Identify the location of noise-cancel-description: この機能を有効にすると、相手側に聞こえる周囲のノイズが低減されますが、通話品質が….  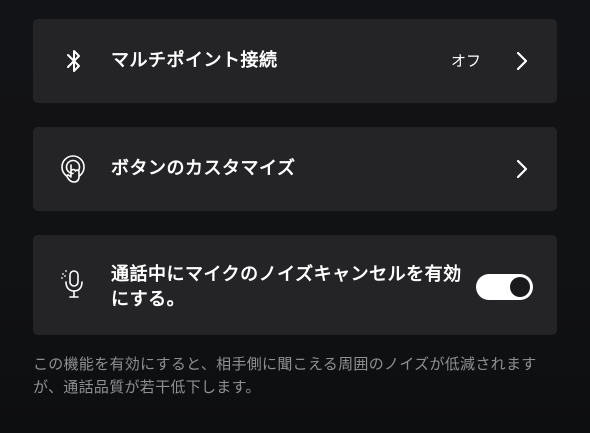
(285, 375).